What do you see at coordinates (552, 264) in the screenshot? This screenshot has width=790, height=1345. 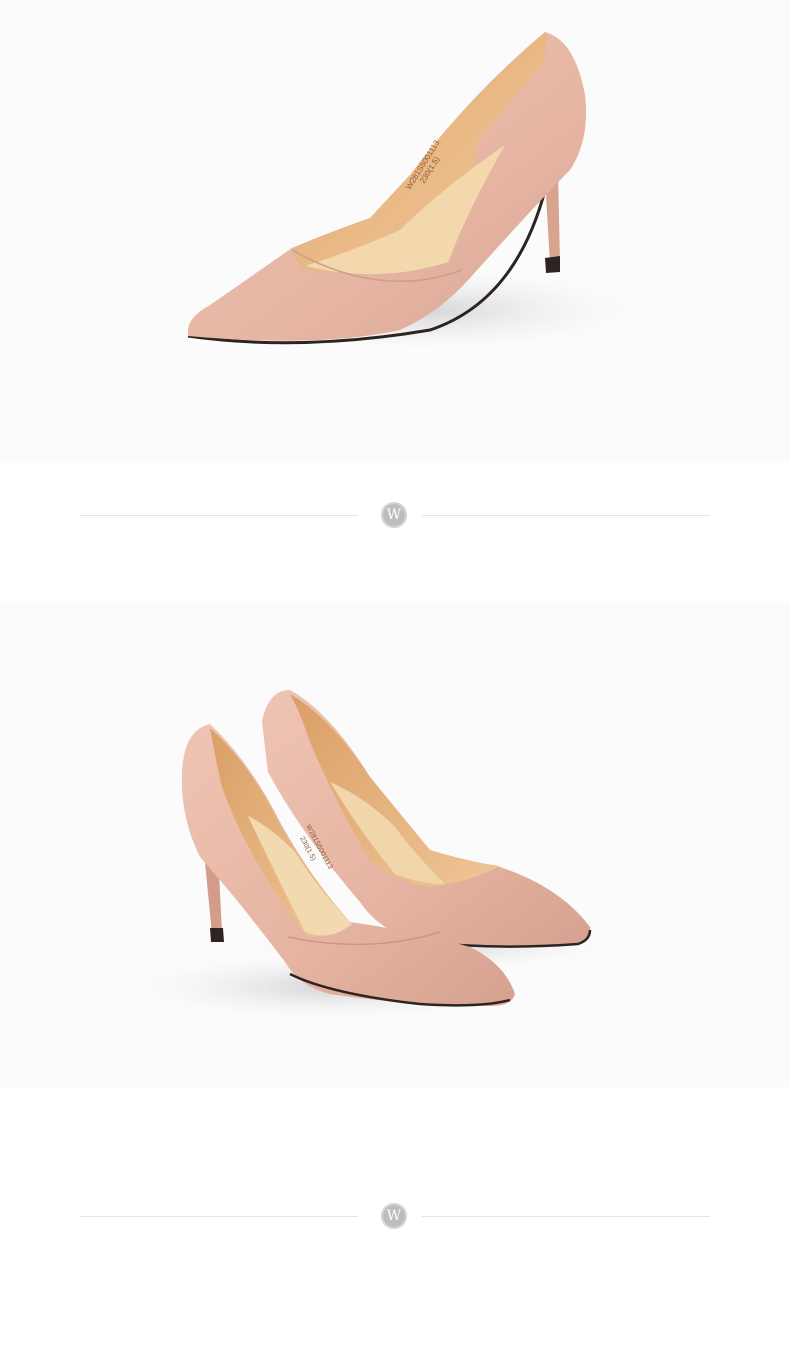 I see `heel-tip` at bounding box center [552, 264].